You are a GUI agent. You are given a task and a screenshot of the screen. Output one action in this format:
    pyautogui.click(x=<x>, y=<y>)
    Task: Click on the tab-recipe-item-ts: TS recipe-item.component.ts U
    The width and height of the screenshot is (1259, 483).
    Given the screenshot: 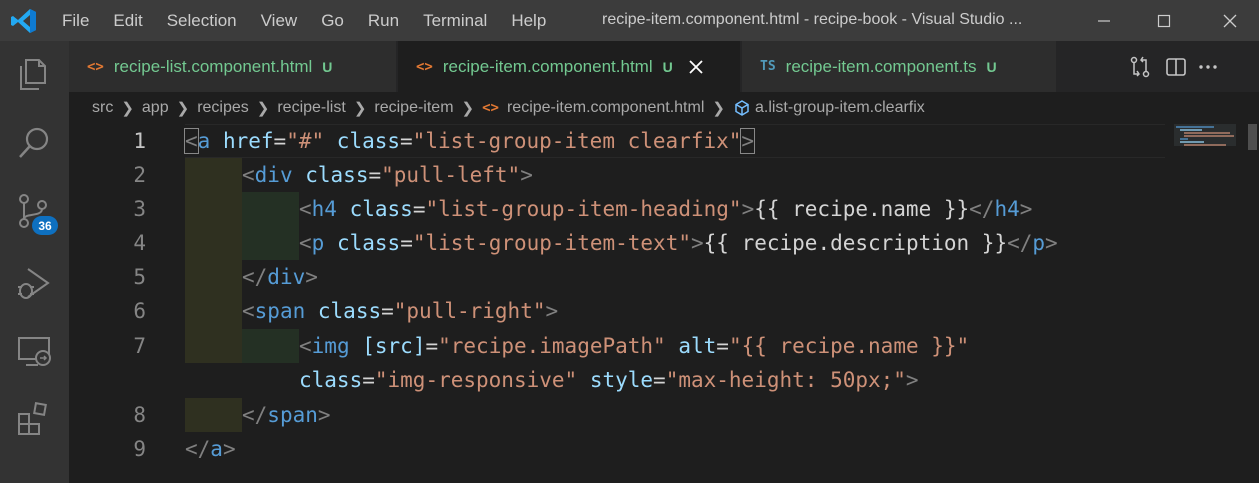 What is the action you would take?
    pyautogui.click(x=899, y=66)
    